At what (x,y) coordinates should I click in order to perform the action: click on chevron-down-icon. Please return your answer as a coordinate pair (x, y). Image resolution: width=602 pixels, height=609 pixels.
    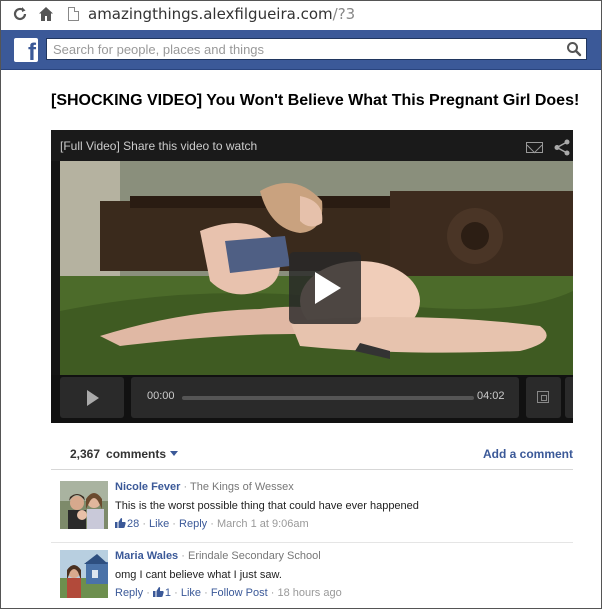
    Looking at the image, I should click on (174, 453).